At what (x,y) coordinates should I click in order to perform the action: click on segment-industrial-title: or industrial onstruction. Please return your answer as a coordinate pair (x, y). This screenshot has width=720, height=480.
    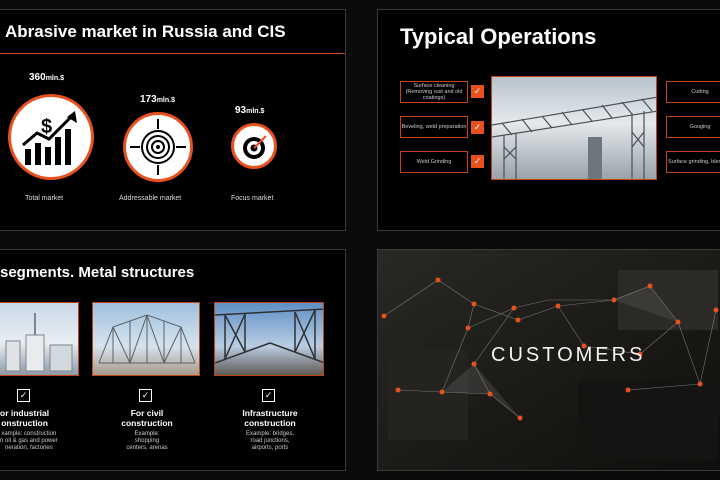
    Looking at the image, I should click on (25, 418).